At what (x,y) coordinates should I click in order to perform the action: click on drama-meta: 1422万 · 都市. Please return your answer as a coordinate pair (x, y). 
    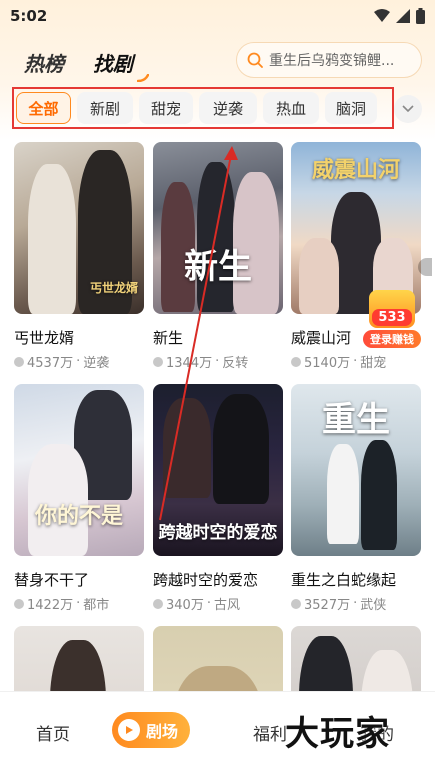
    Looking at the image, I should click on (79, 603).